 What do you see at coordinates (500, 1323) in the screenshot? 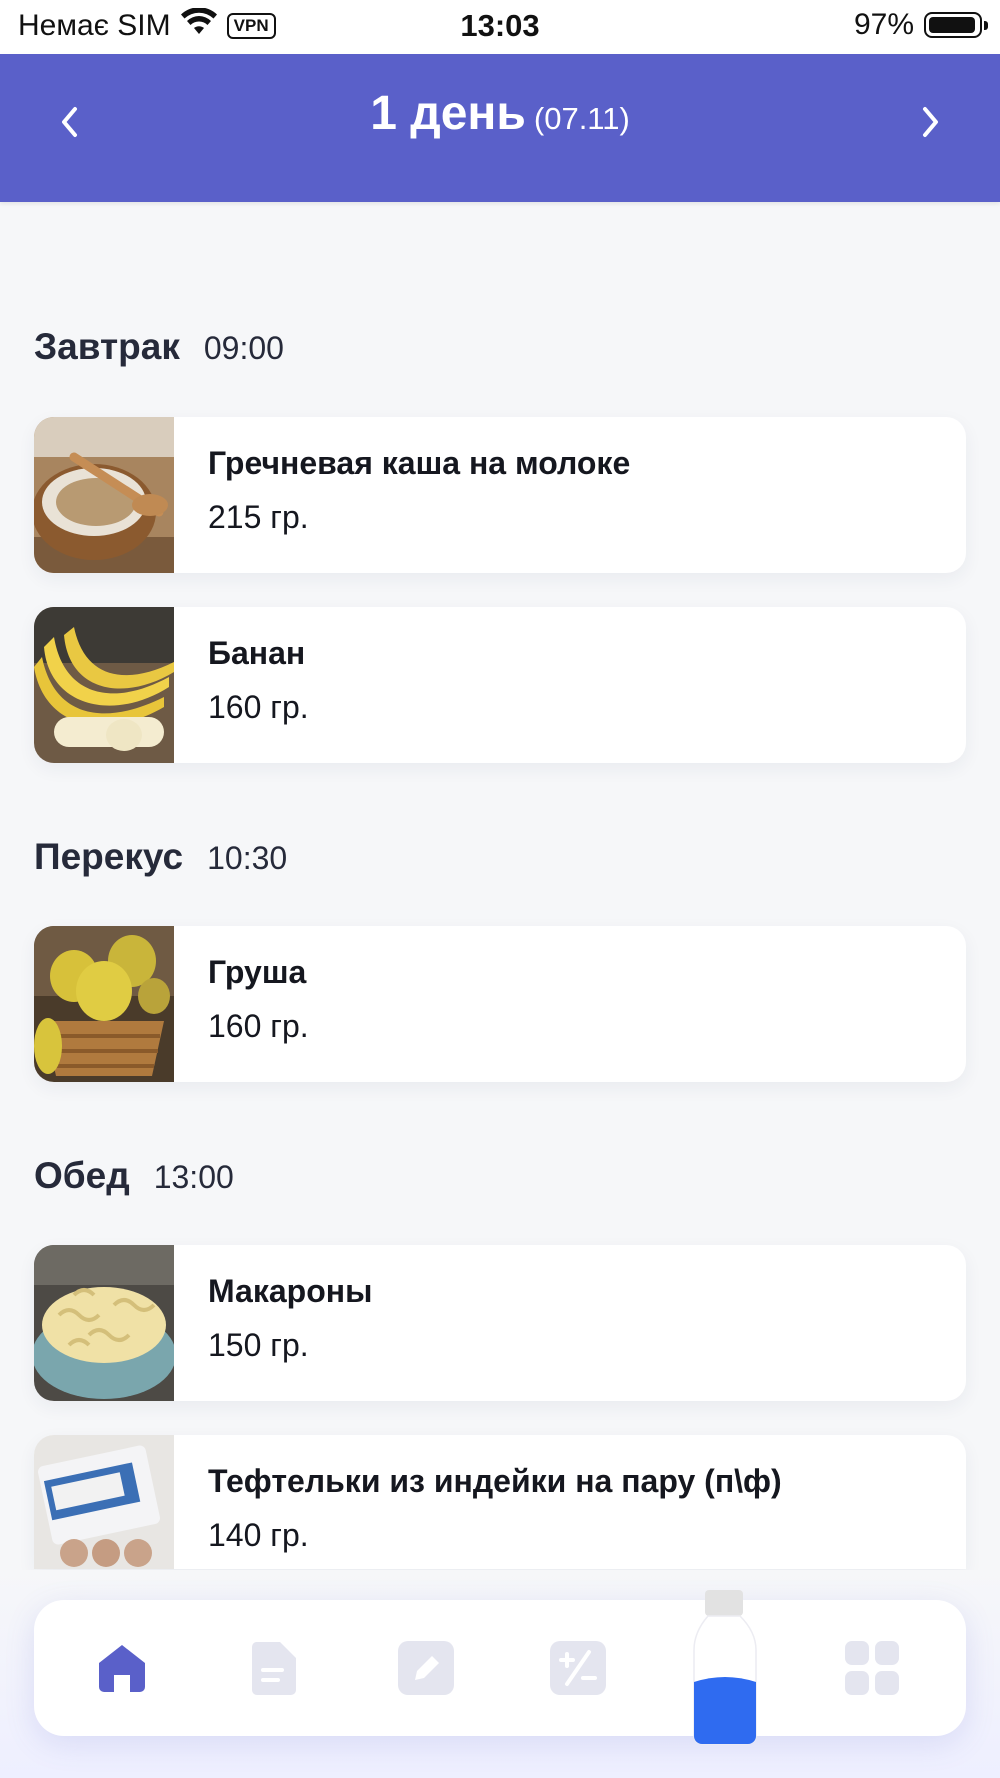
I see `food-card: Макароны 150 гр.` at bounding box center [500, 1323].